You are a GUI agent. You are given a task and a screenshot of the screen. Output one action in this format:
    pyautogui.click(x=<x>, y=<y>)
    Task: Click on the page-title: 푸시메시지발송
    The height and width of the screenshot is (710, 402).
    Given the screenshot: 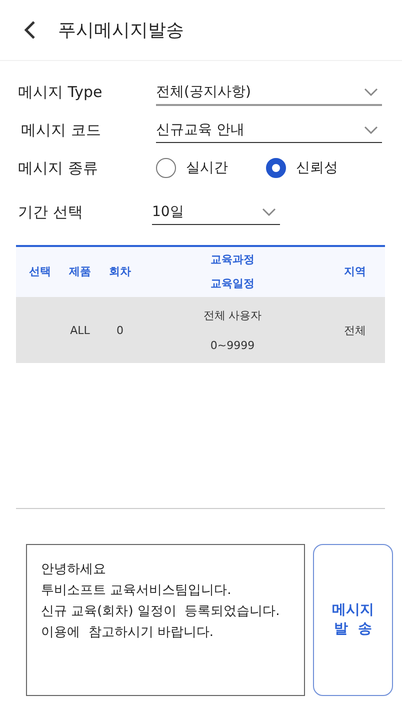 What is the action you would take?
    pyautogui.click(x=121, y=30)
    